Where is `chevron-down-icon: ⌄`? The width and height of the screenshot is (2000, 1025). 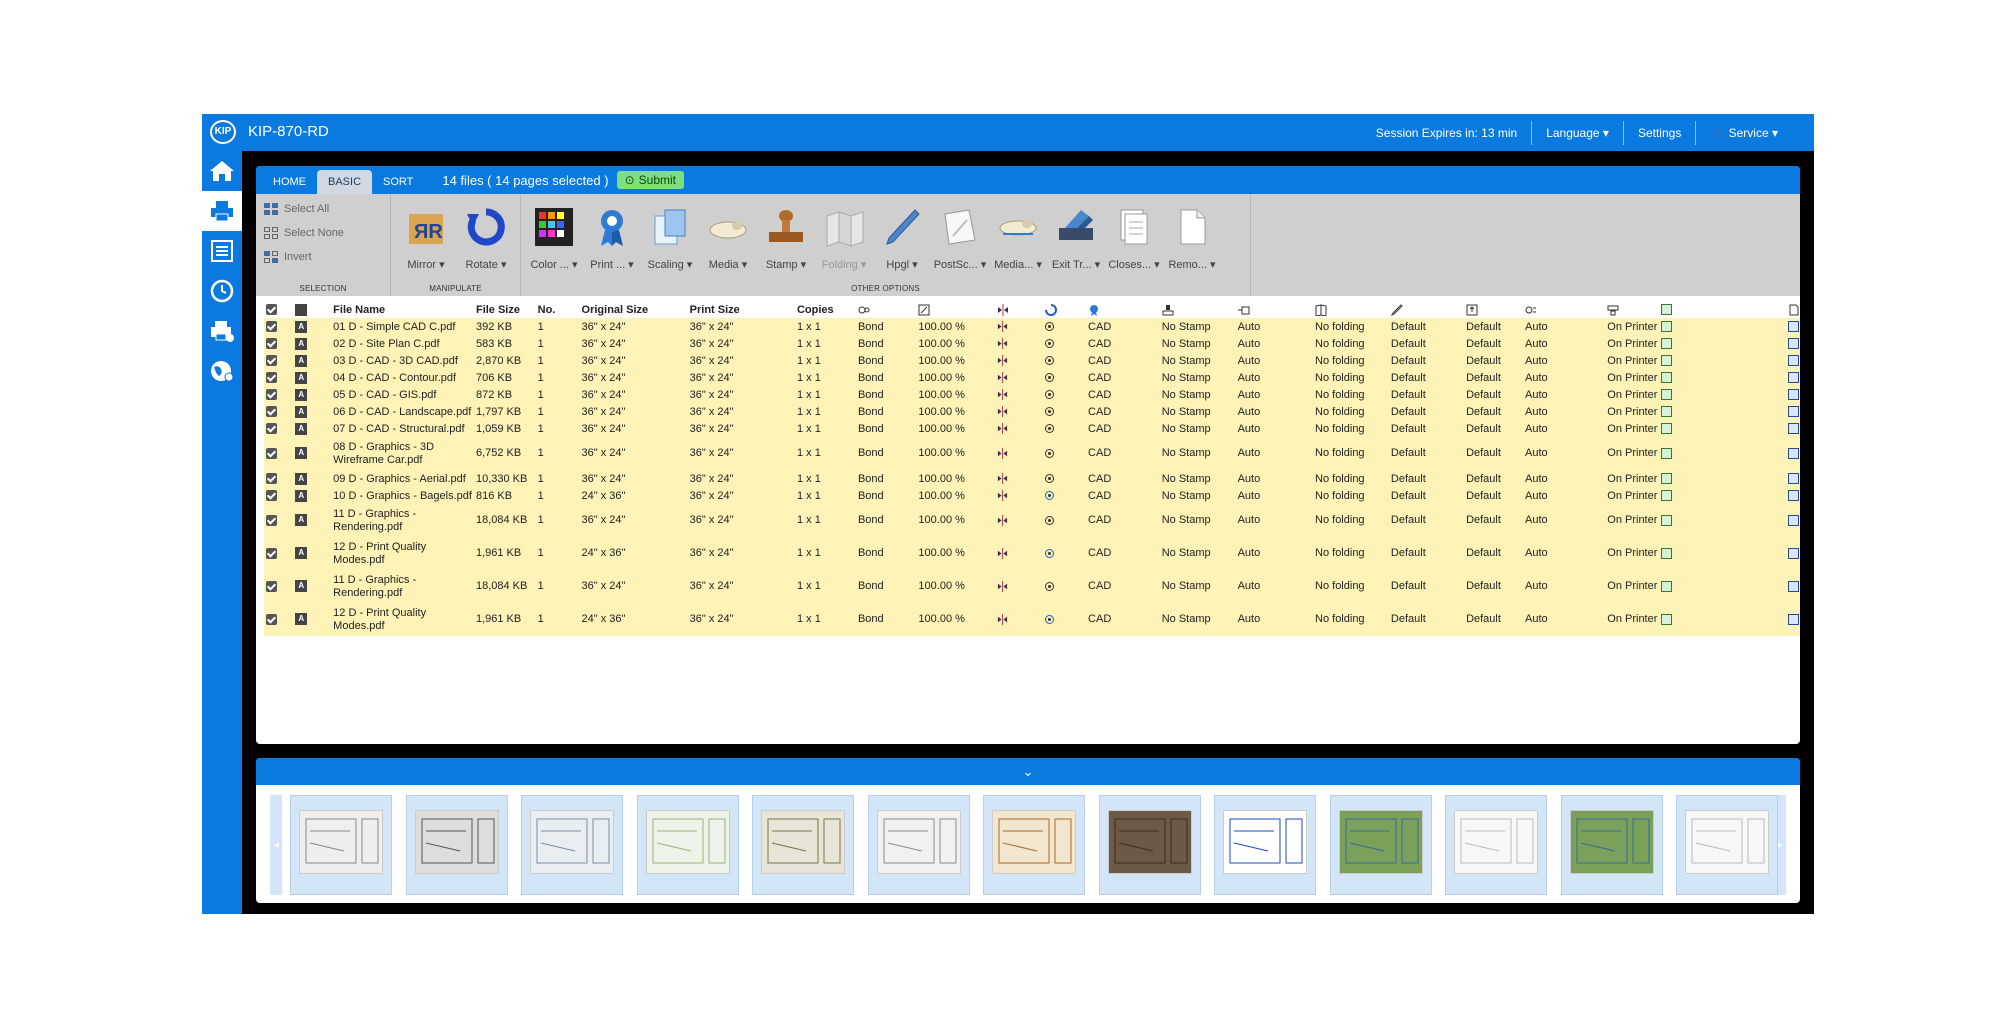 chevron-down-icon: ⌄ is located at coordinates (1028, 772).